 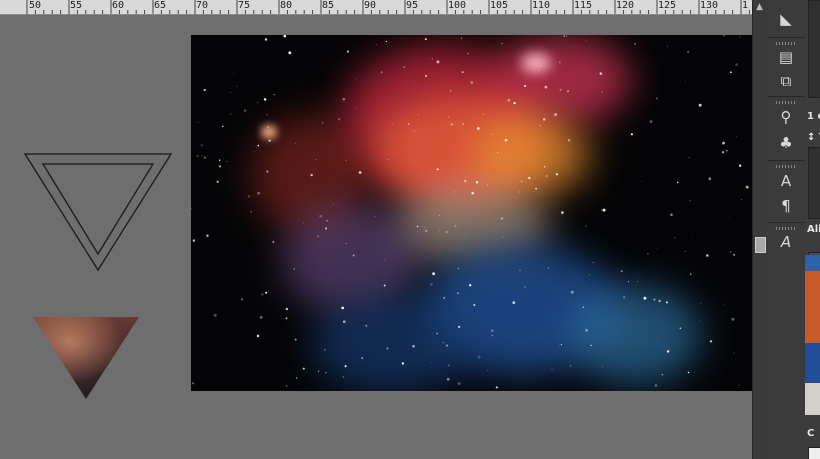 I want to click on ruler-label: 1, so click(x=745, y=5).